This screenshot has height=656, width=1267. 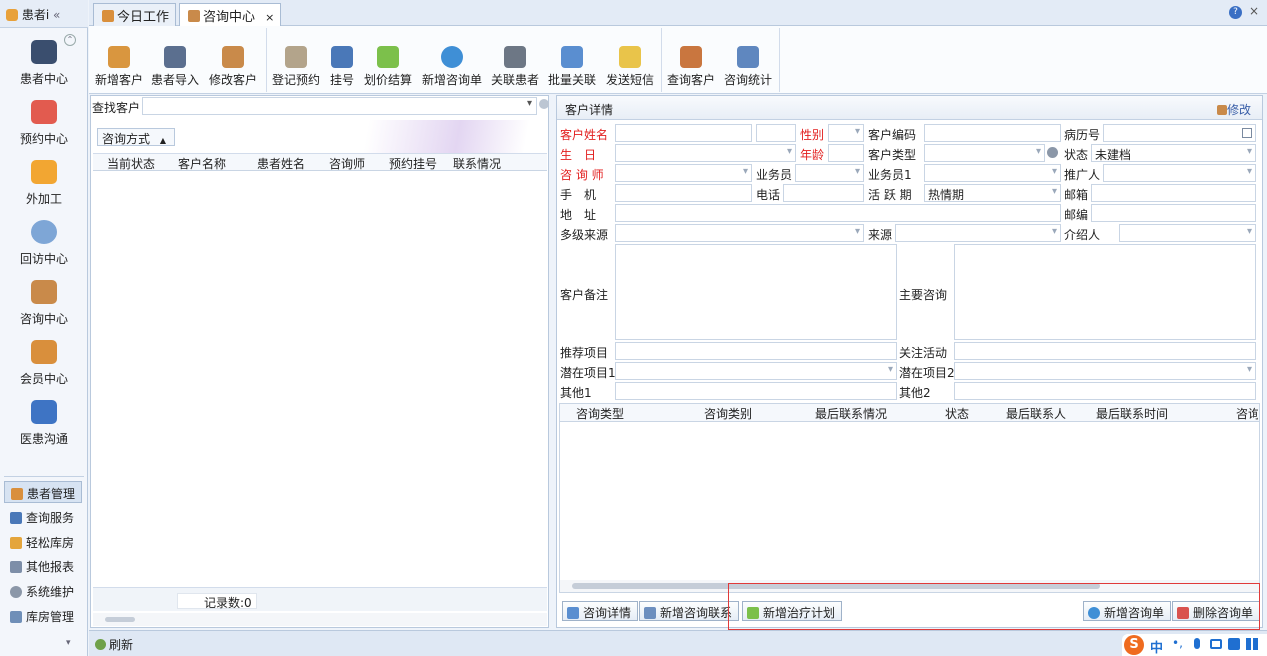 I want to click on column-customer-name: 客户名称, so click(x=202, y=163).